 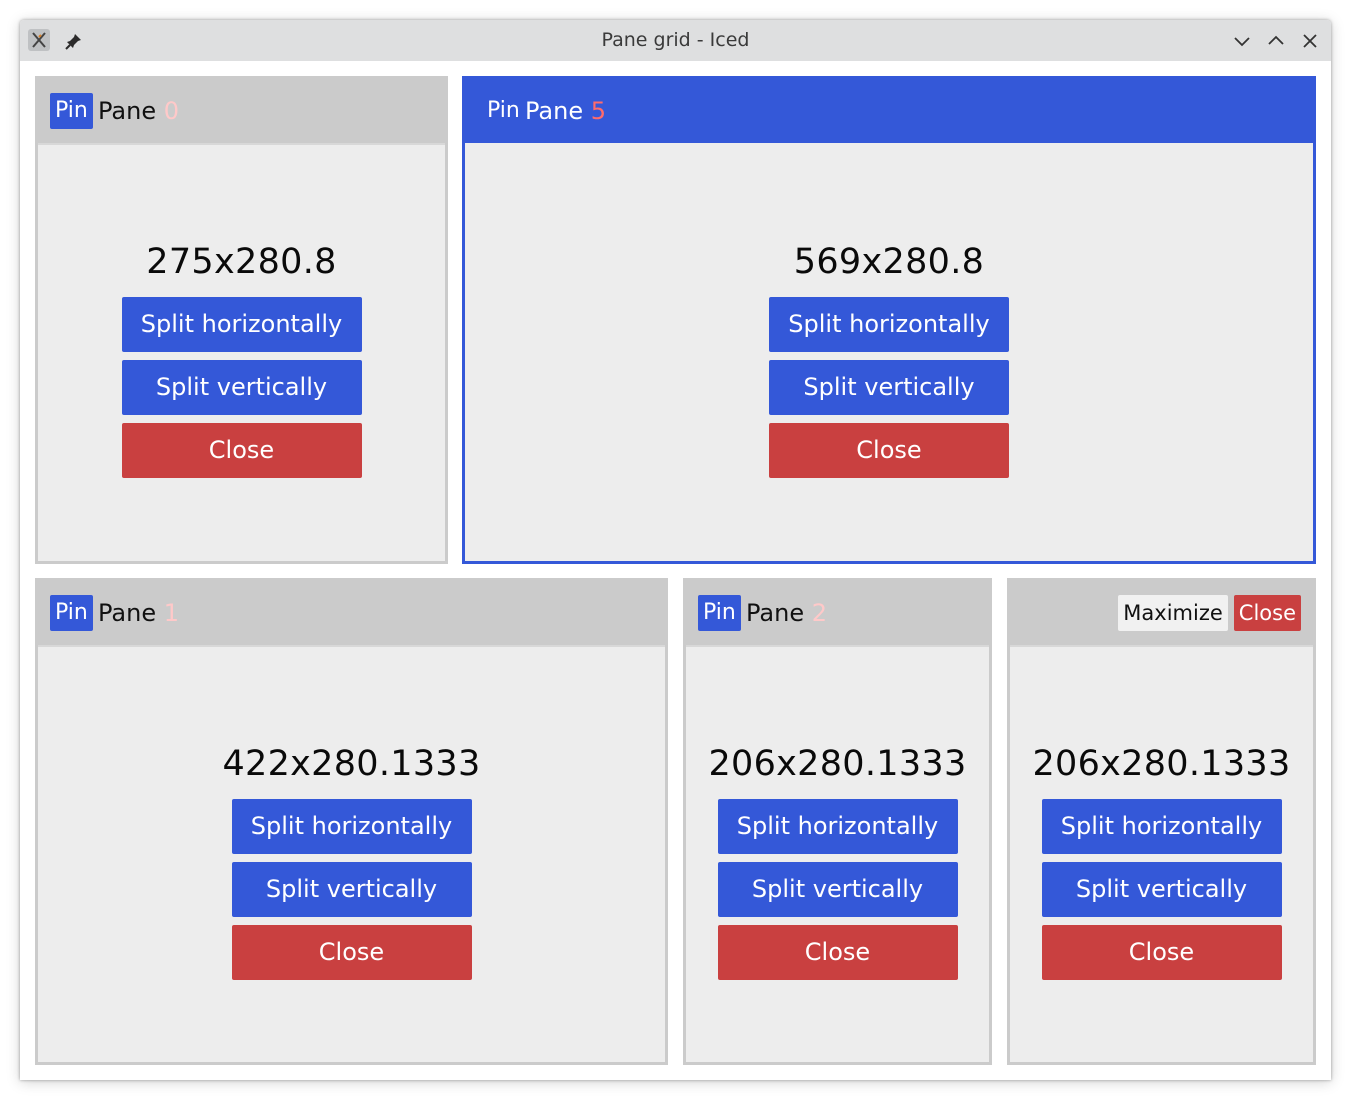 What do you see at coordinates (837, 613) in the screenshot?
I see `pane-title-bar: Pin Pane 2` at bounding box center [837, 613].